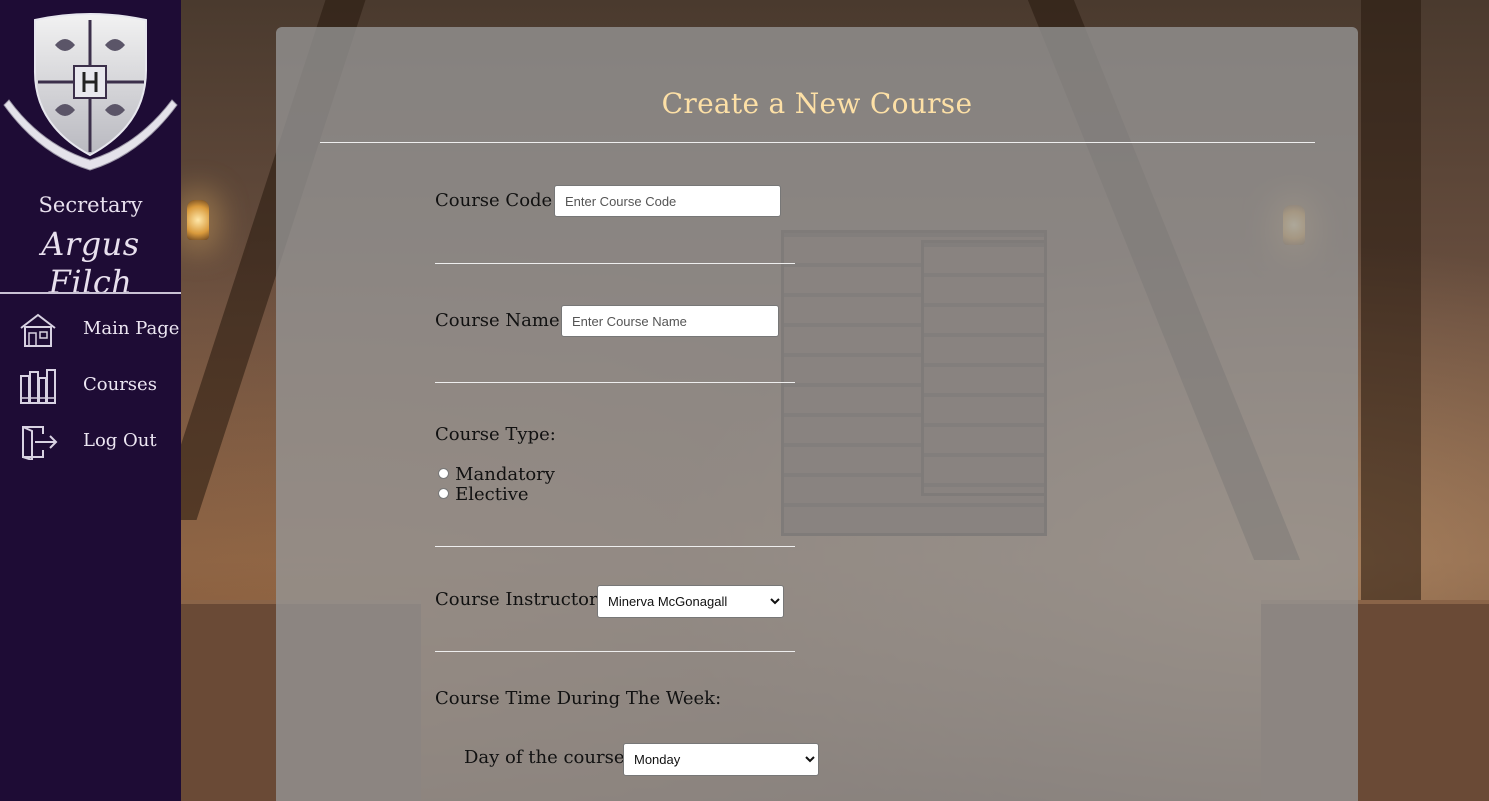 This screenshot has width=1489, height=801. Describe the element at coordinates (497, 200) in the screenshot. I see `course-code-label: Course Code:` at that location.